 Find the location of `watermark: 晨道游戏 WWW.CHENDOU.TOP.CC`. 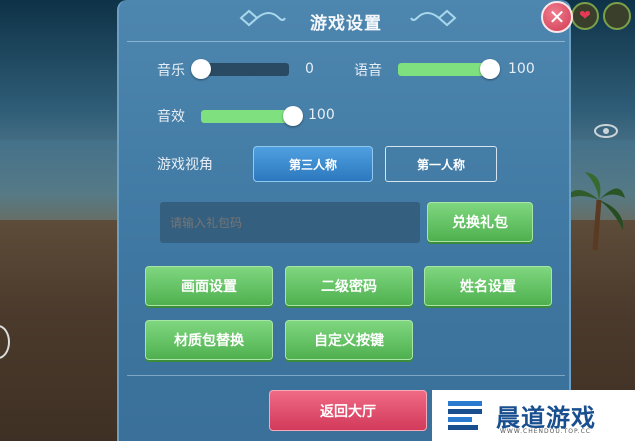

watermark: 晨道游戏 WWW.CHENDOU.TOP.CC is located at coordinates (533, 415).